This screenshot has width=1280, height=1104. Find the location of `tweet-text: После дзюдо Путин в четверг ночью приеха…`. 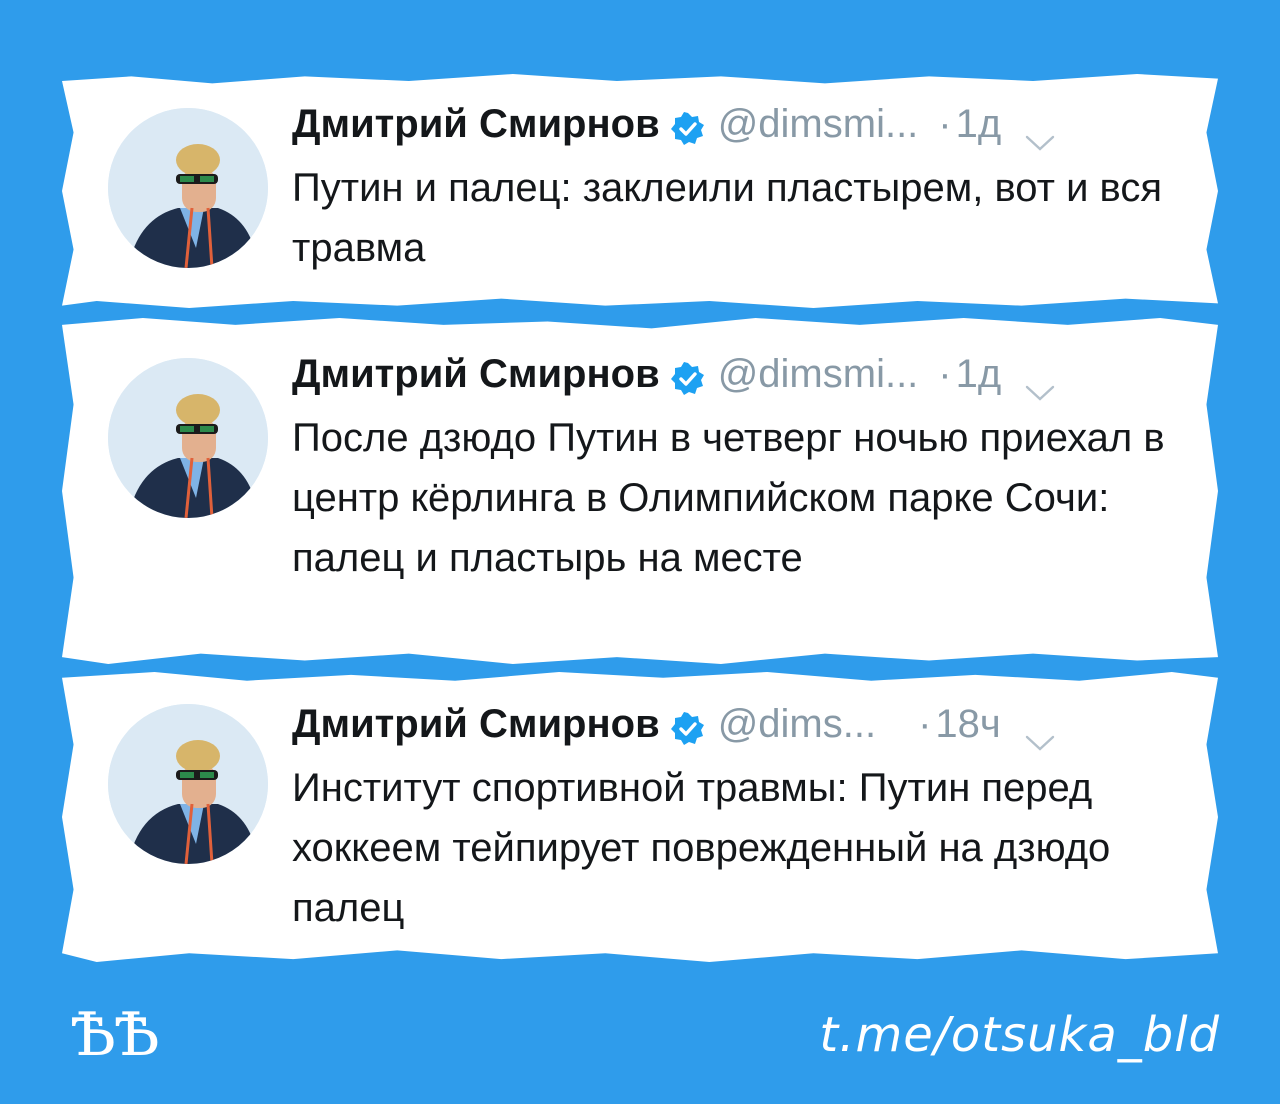

tweet-text: После дзюдо Путин в четверг ночью приеха… is located at coordinates (728, 498).